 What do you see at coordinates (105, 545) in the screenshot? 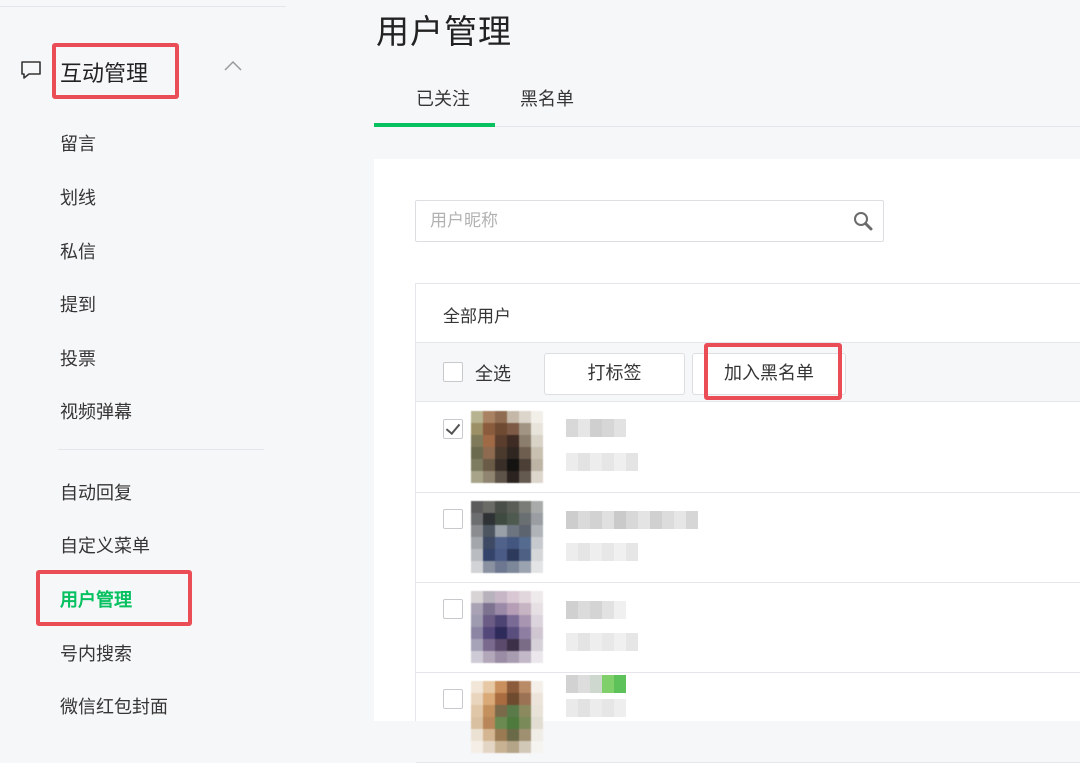
I see `sidebar-item-custom-menu: 自定义菜单` at bounding box center [105, 545].